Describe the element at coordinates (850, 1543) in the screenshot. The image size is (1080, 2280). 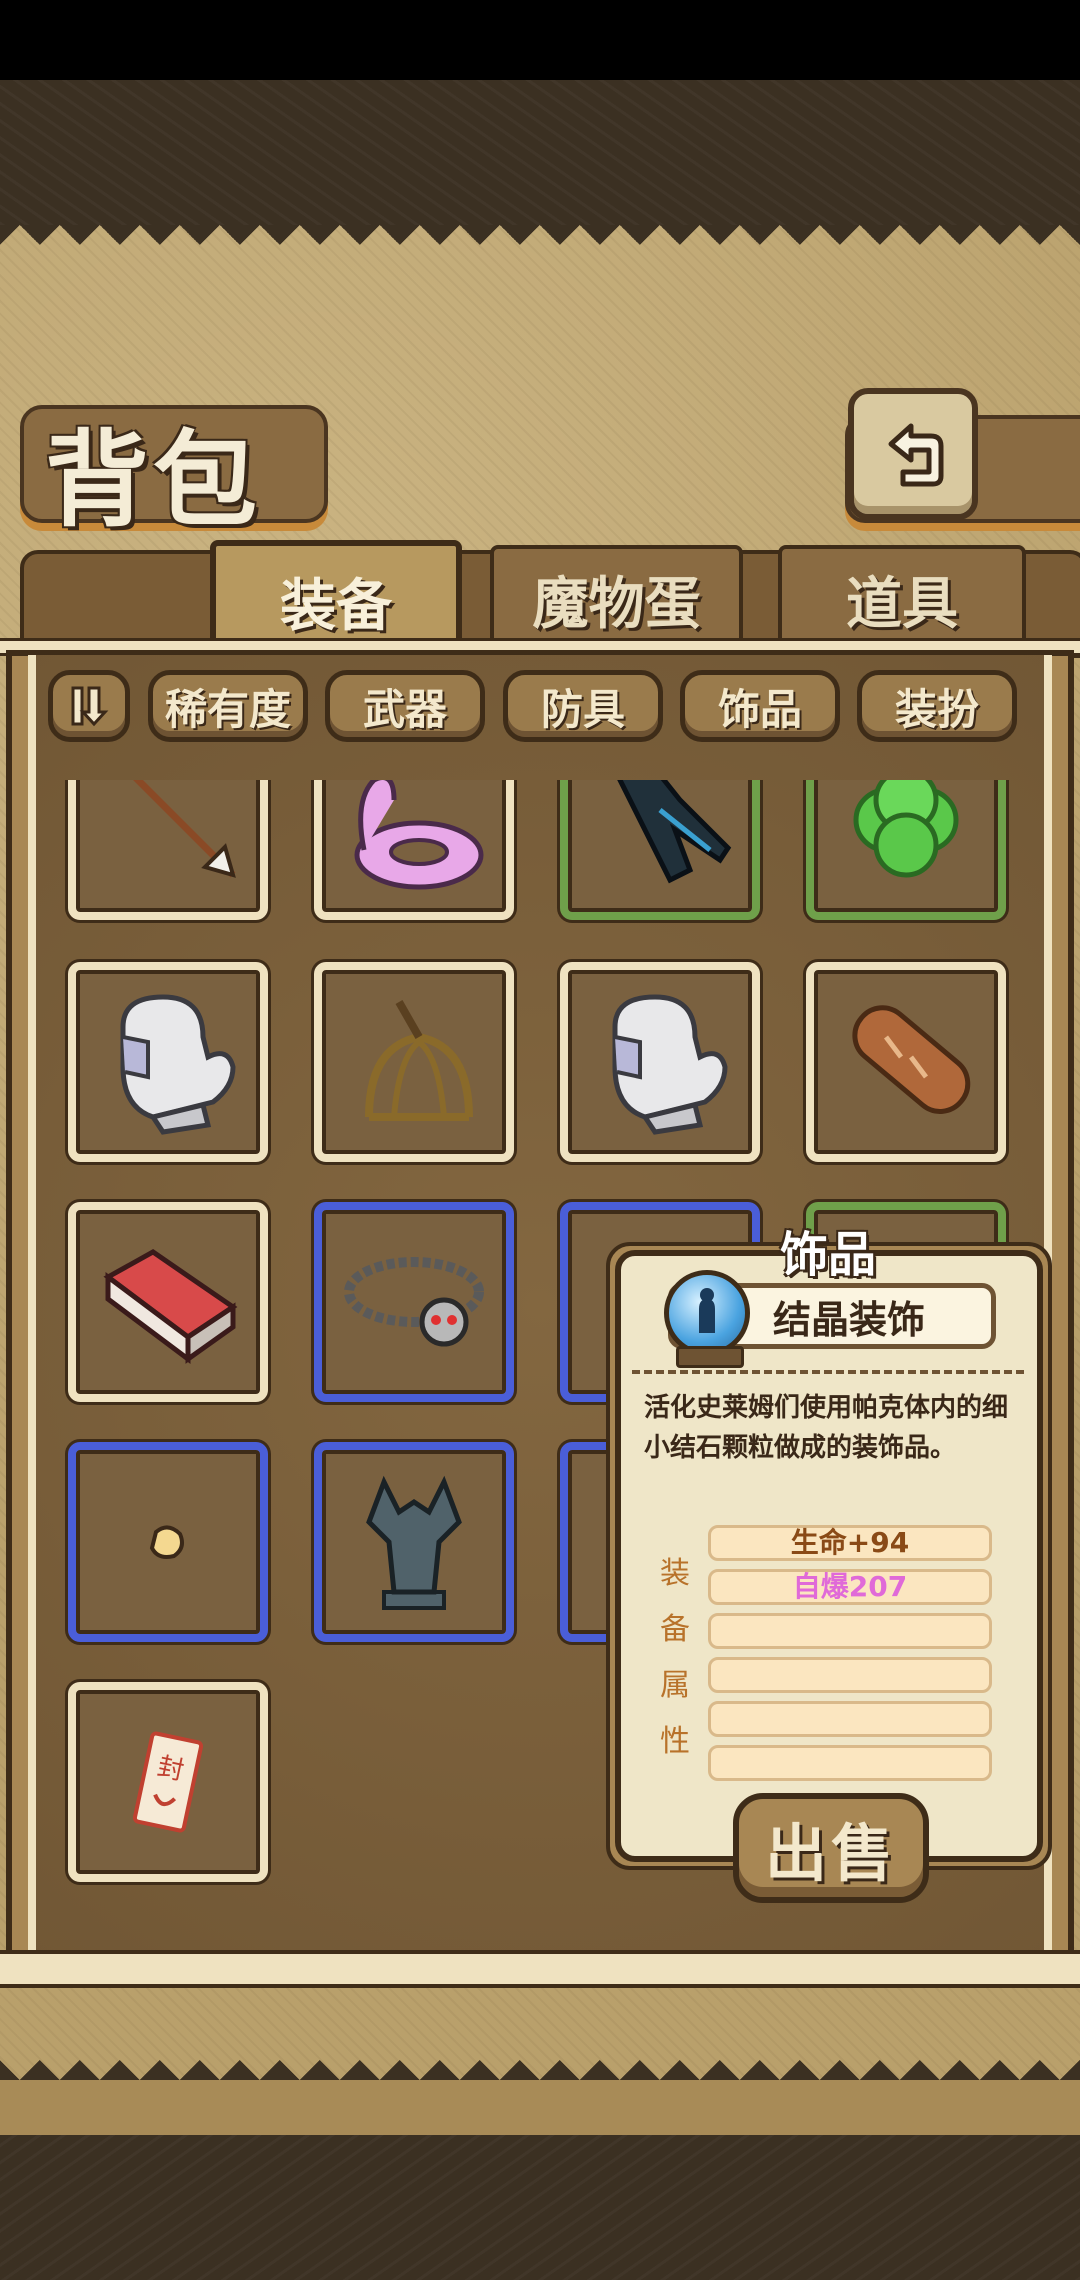
I see `attribute-row: 生命+94` at that location.